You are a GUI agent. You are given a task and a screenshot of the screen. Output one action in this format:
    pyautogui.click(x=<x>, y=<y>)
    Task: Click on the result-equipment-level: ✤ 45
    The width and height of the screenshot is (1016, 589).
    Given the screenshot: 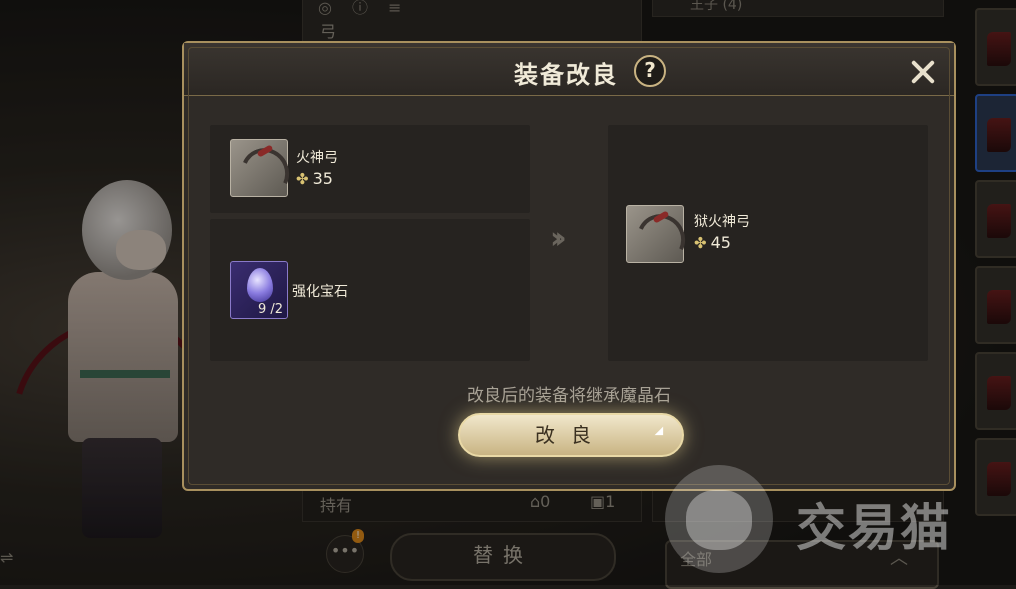 What is the action you would take?
    pyautogui.click(x=712, y=242)
    